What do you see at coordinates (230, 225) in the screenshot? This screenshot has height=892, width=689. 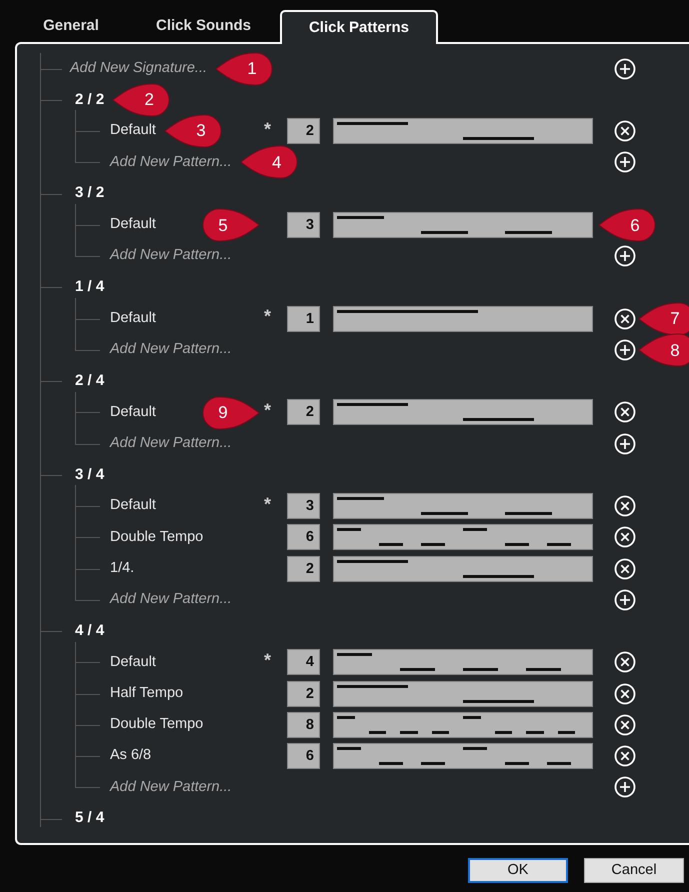 I see `callout-marker: 5` at bounding box center [230, 225].